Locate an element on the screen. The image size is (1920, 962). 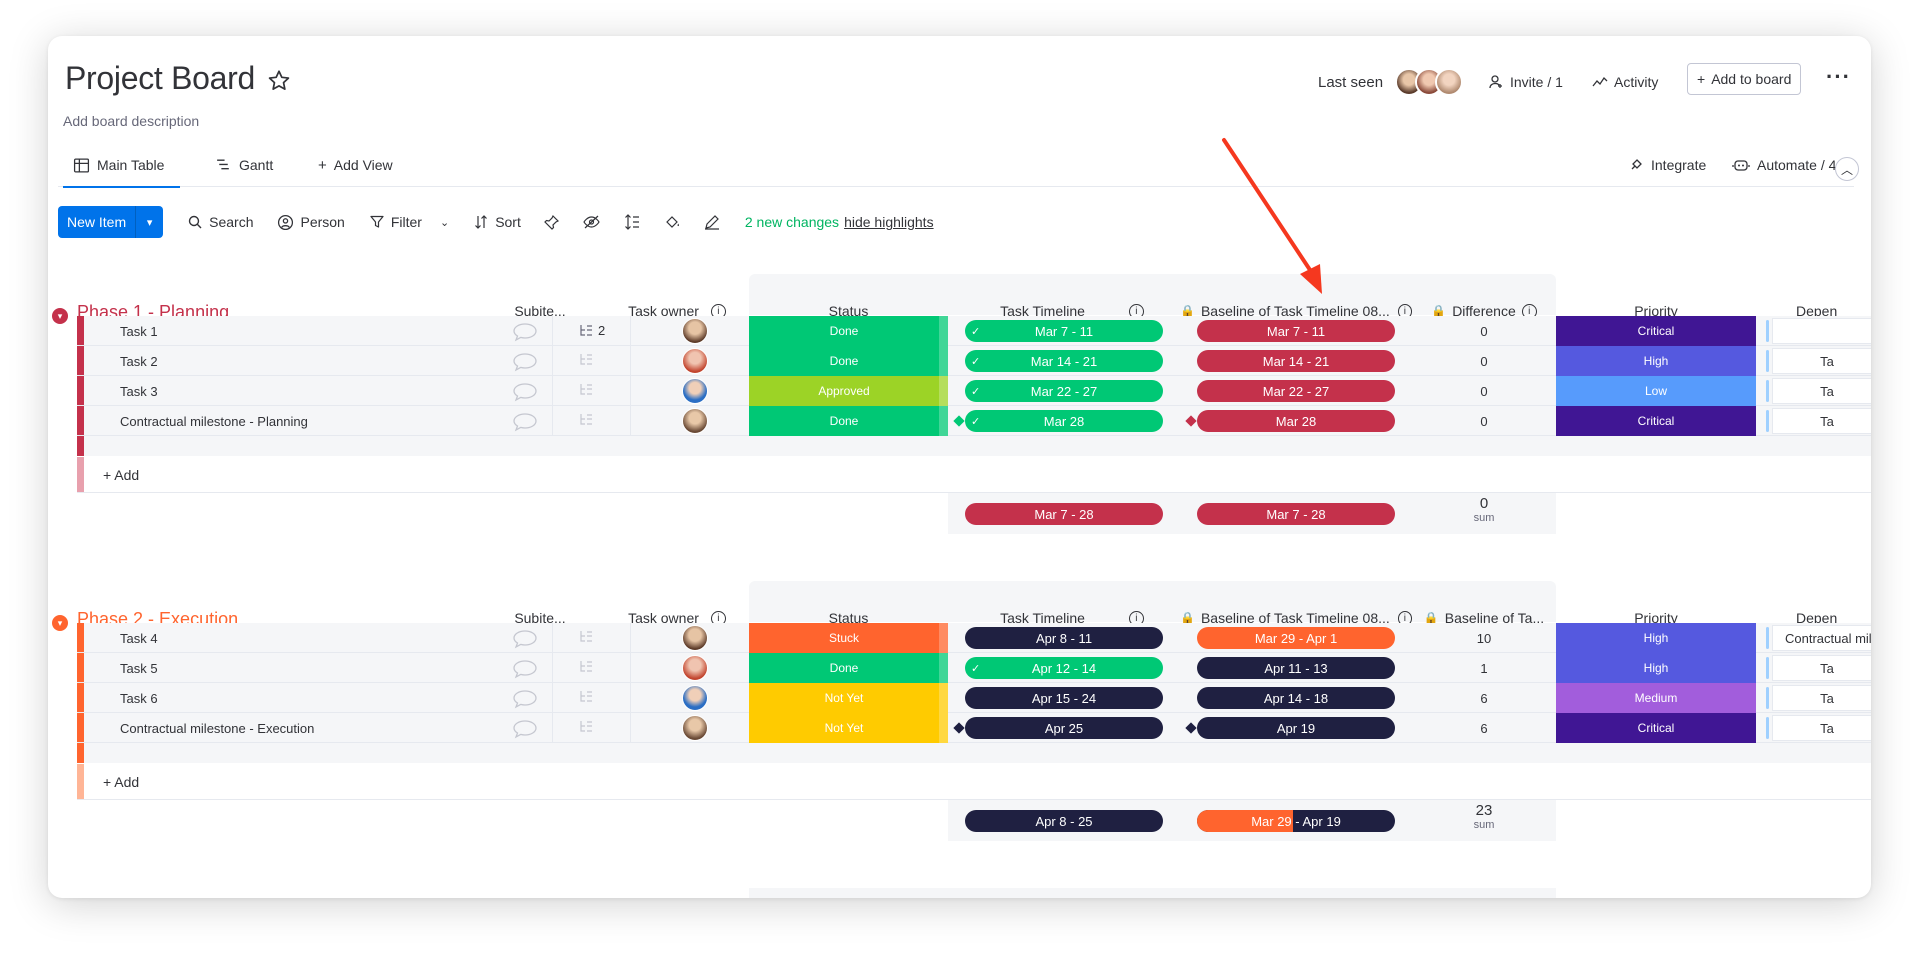
priority-cell: Low is located at coordinates (1656, 391).